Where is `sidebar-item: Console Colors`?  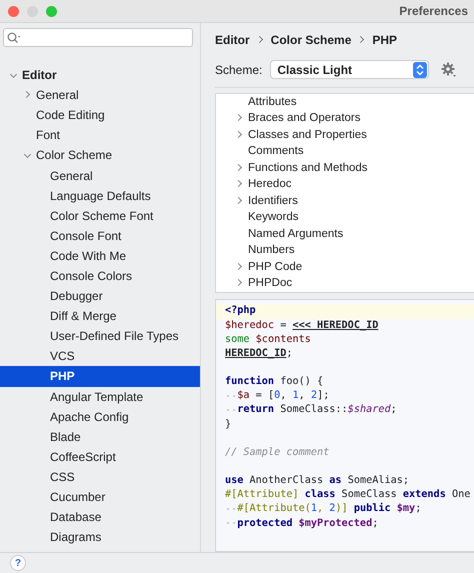
sidebar-item: Console Colors is located at coordinates (100, 276).